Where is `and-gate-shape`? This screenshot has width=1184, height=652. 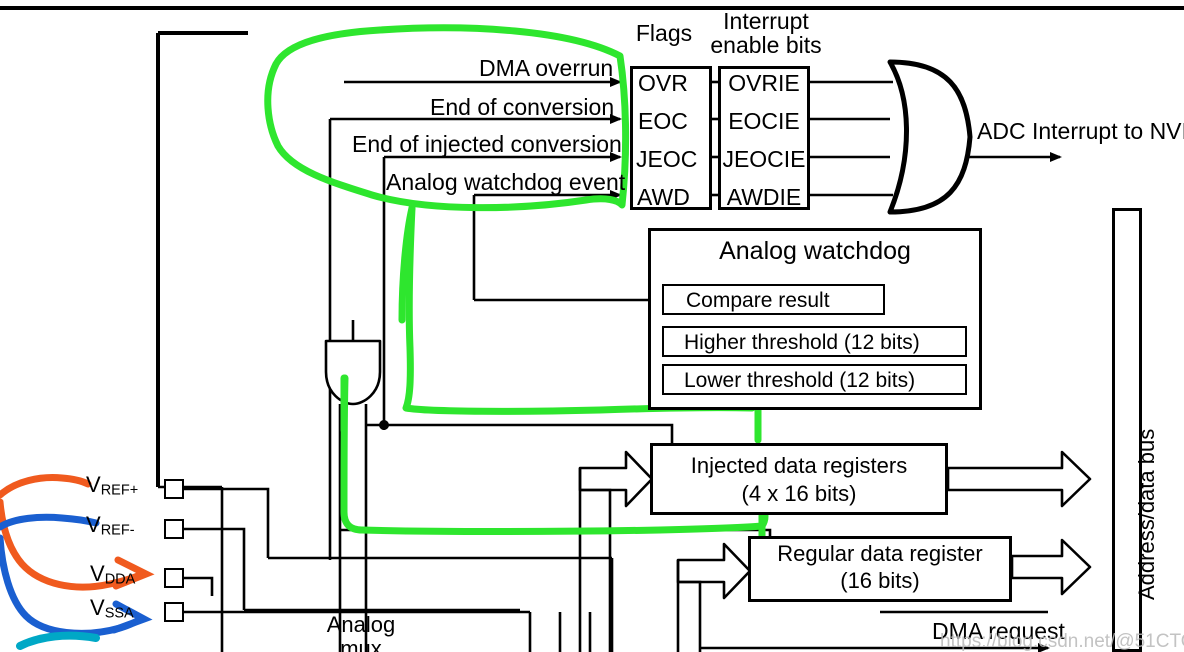 and-gate-shape is located at coordinates (353, 486).